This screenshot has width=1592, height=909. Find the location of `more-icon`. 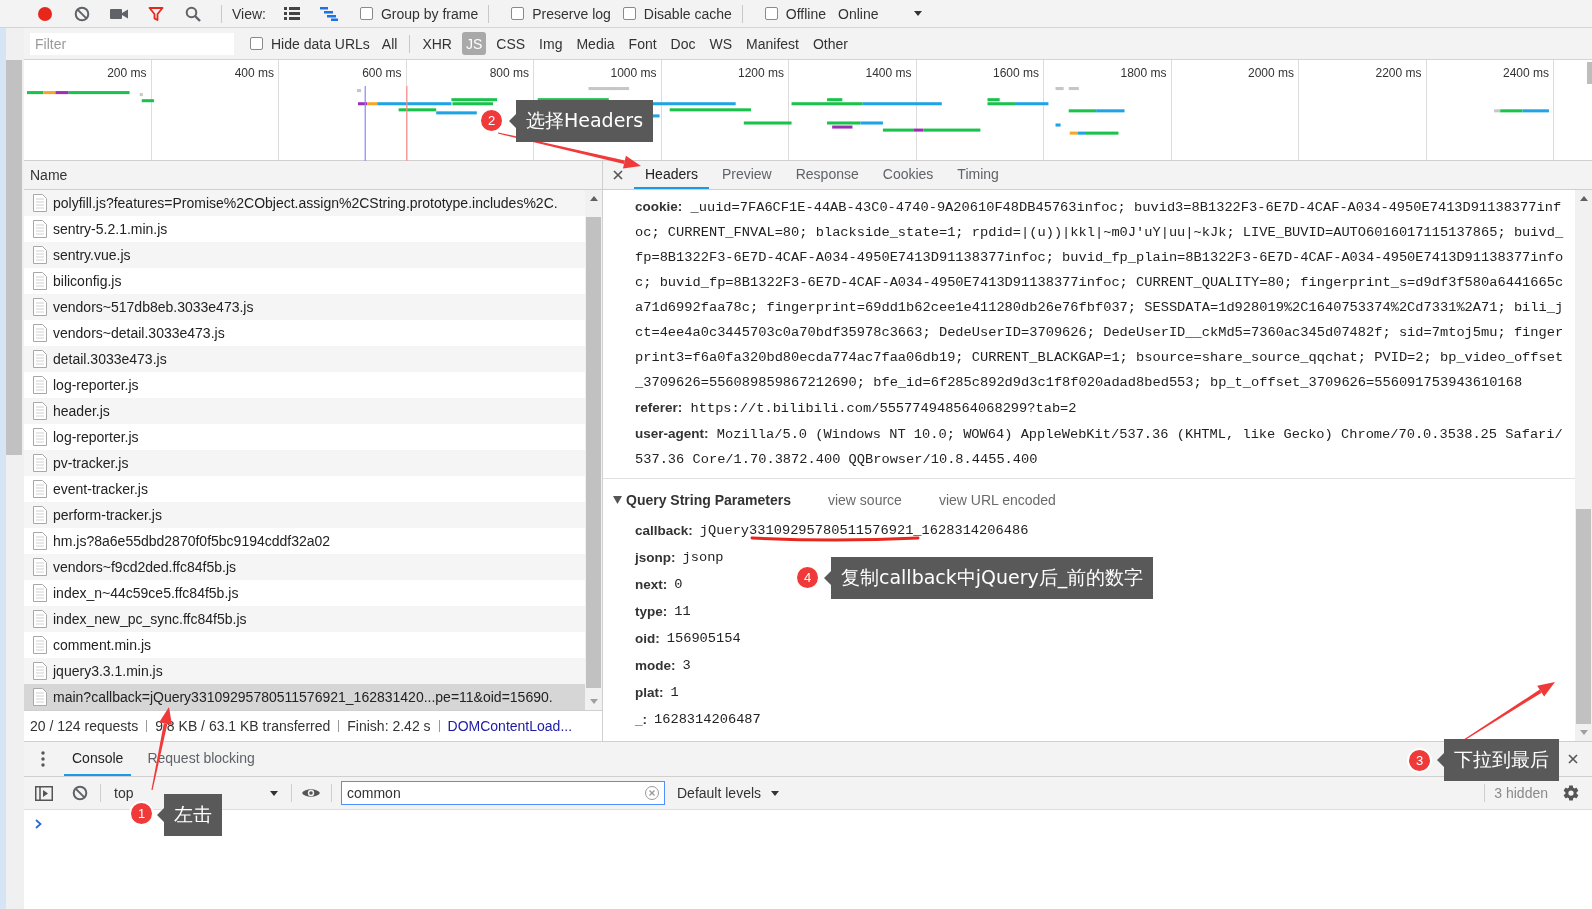

more-icon is located at coordinates (43, 759).